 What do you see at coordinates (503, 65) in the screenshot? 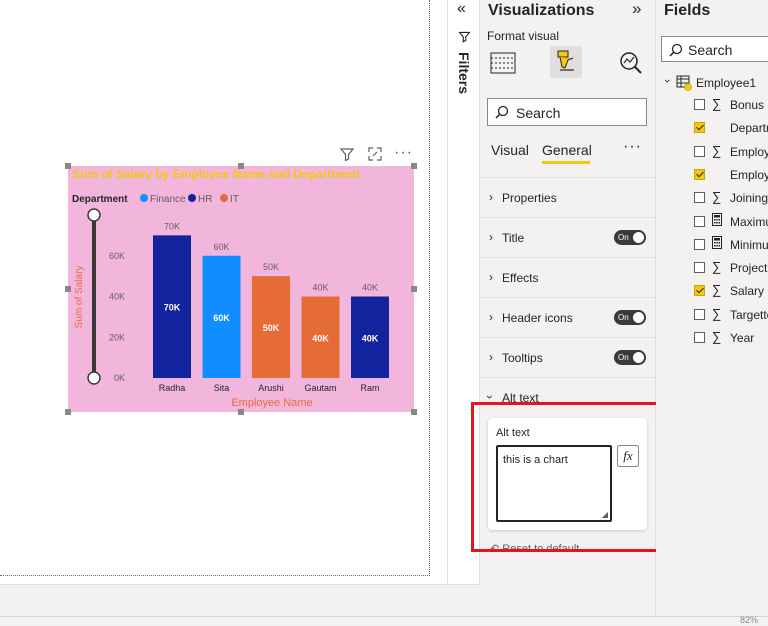
I see `build-visual-icon` at bounding box center [503, 65].